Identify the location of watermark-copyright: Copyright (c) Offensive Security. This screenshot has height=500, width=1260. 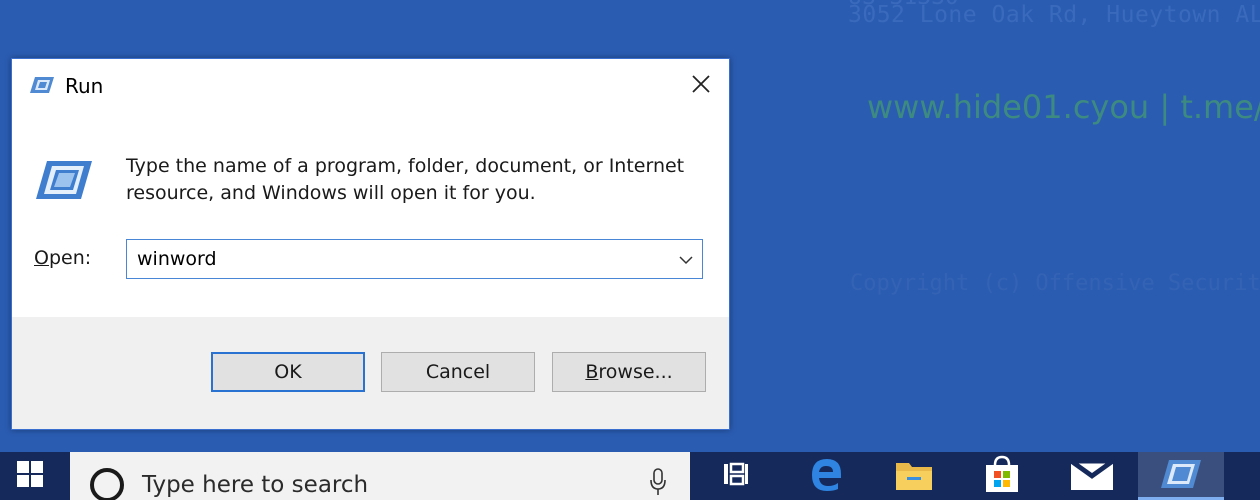
(1055, 283).